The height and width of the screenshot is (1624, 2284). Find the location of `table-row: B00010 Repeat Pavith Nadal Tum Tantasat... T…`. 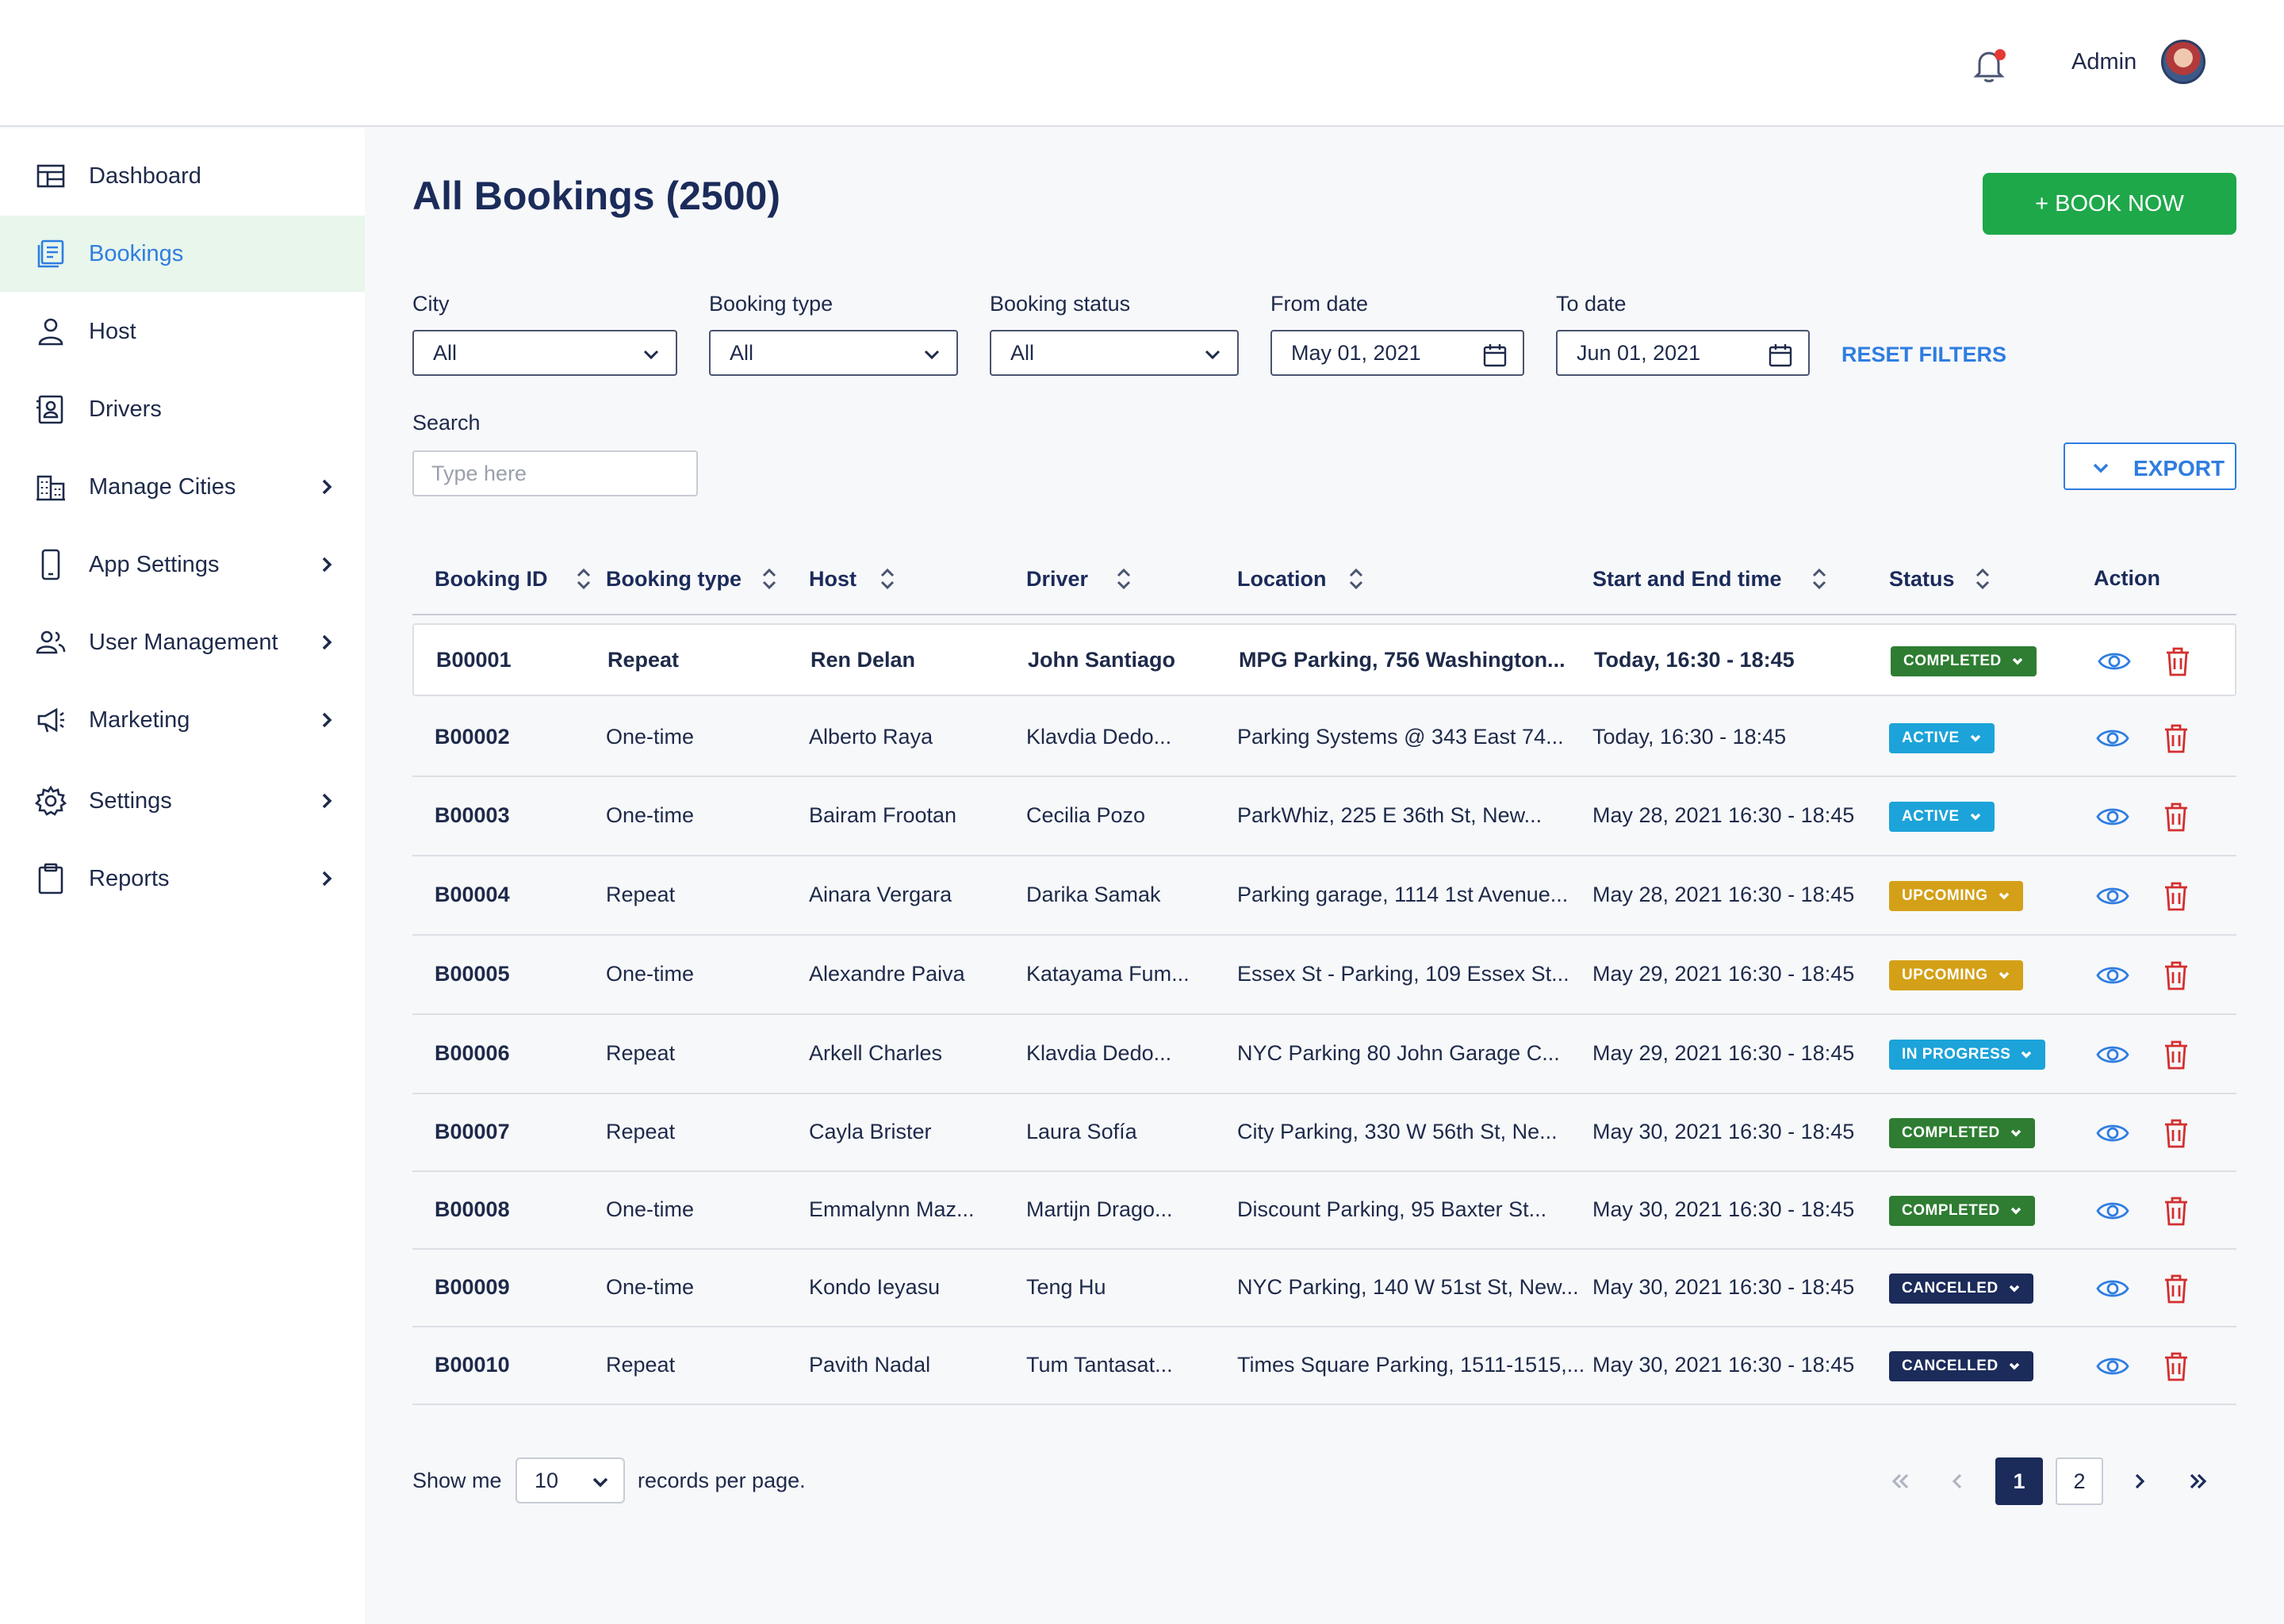

table-row: B00010 Repeat Pavith Nadal Tum Tantasat... T… is located at coordinates (1324, 1366).